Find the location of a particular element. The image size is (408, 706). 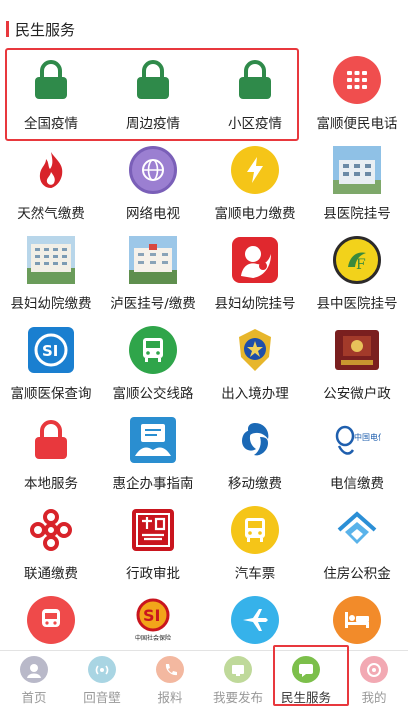

tab-label: 回音壁 is located at coordinates (102, 697).